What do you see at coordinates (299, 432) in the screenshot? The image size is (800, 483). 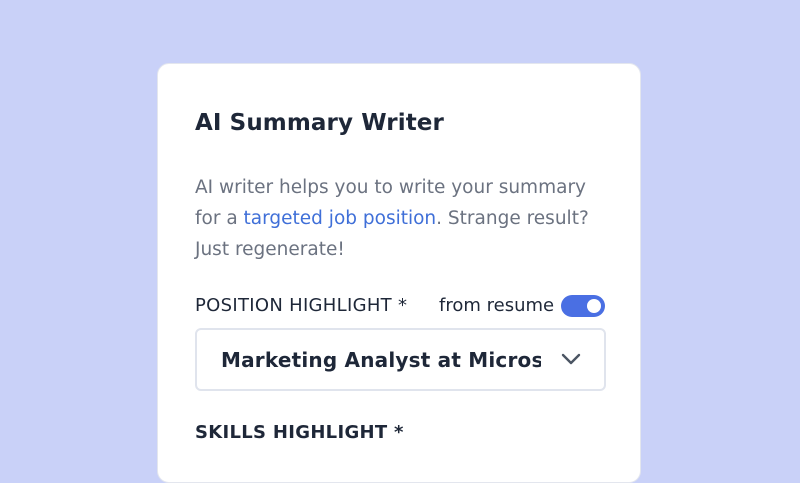 I see `skills-highlight-label: SKILLS HIGHLIGHT *` at bounding box center [299, 432].